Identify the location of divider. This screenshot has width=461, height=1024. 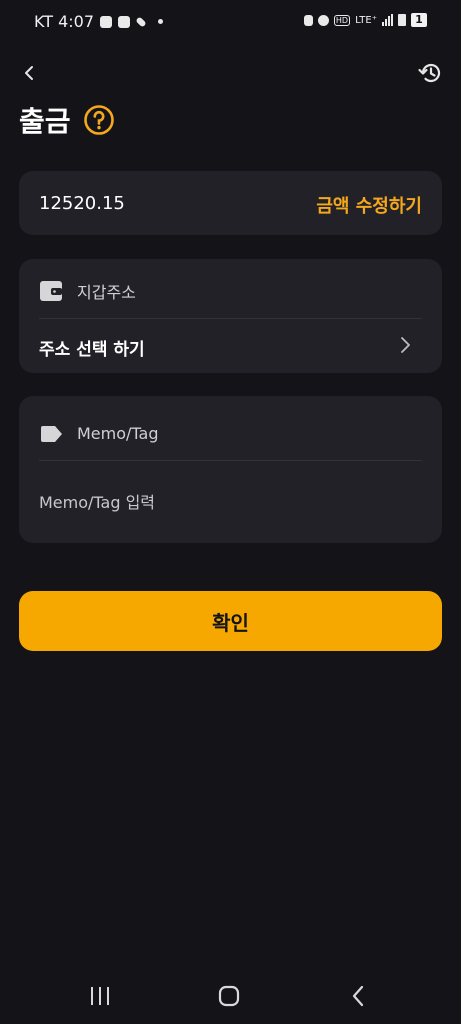
(230, 460).